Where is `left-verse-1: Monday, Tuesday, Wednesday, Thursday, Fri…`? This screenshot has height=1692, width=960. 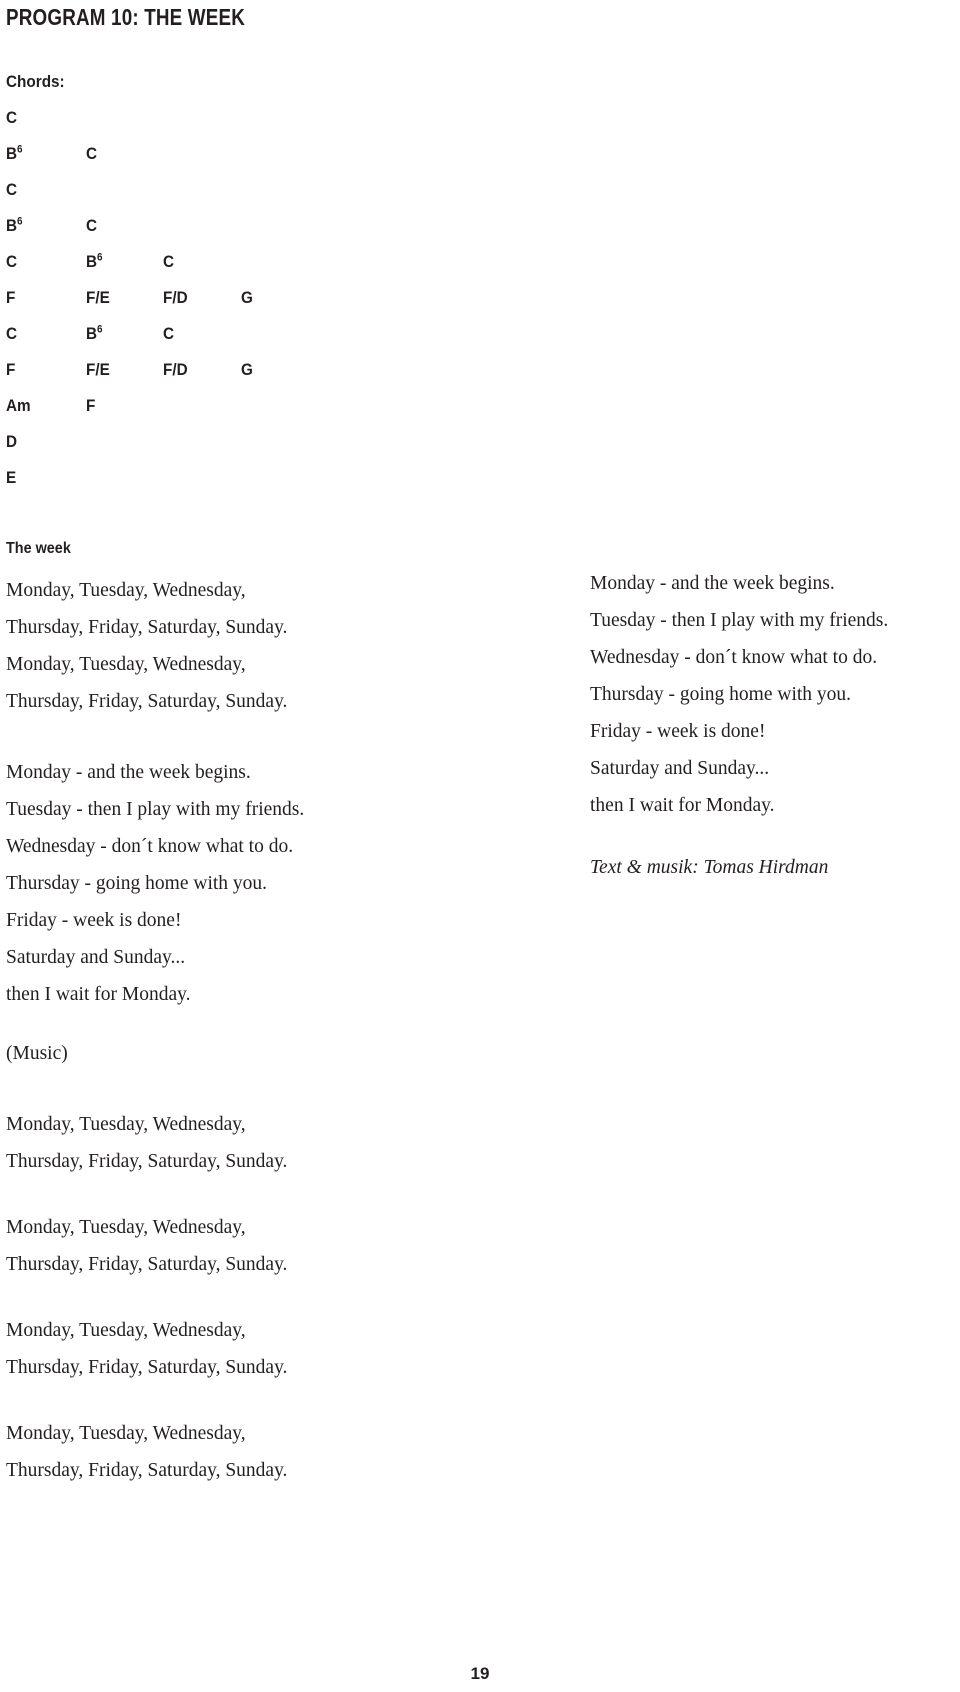
left-verse-1: Monday, Tuesday, Wednesday, Thursday, Fri… is located at coordinates (266, 646).